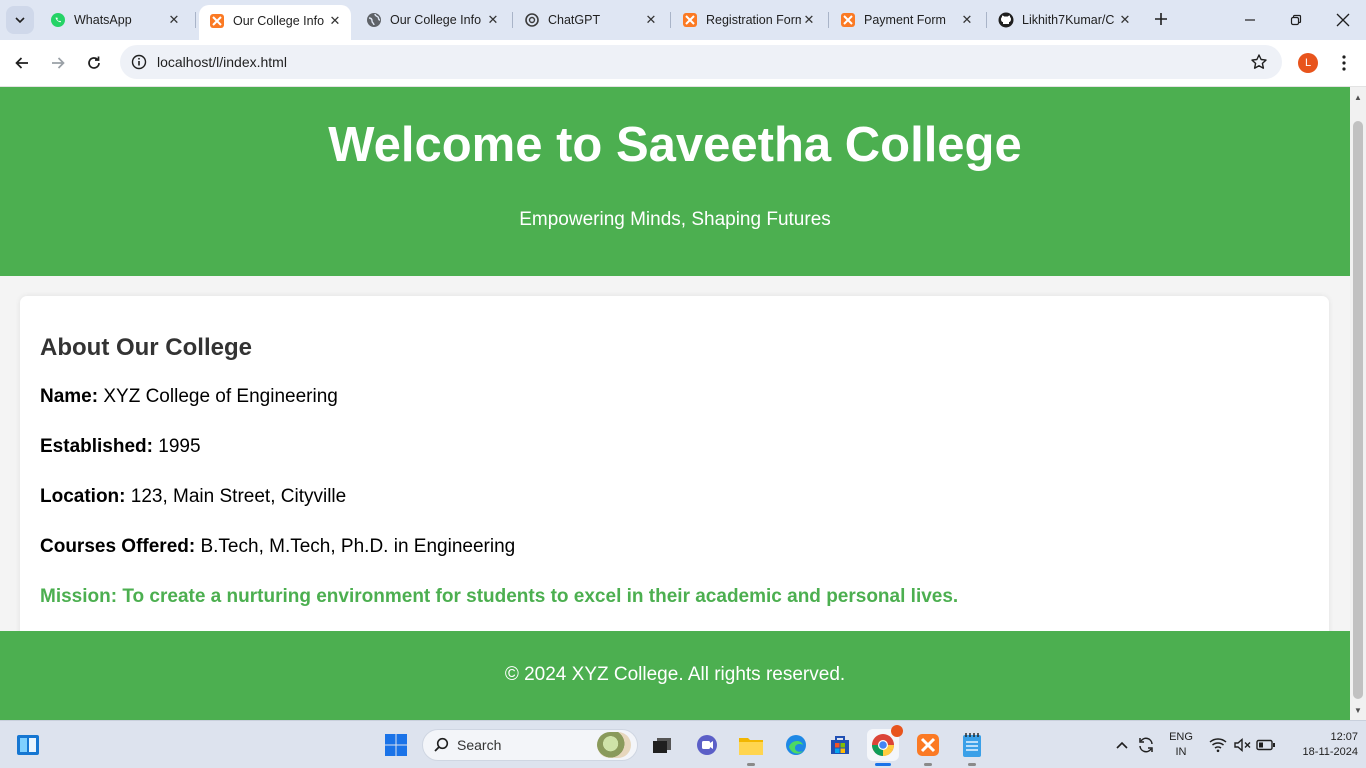  I want to click on tab-search-button, so click(20, 20).